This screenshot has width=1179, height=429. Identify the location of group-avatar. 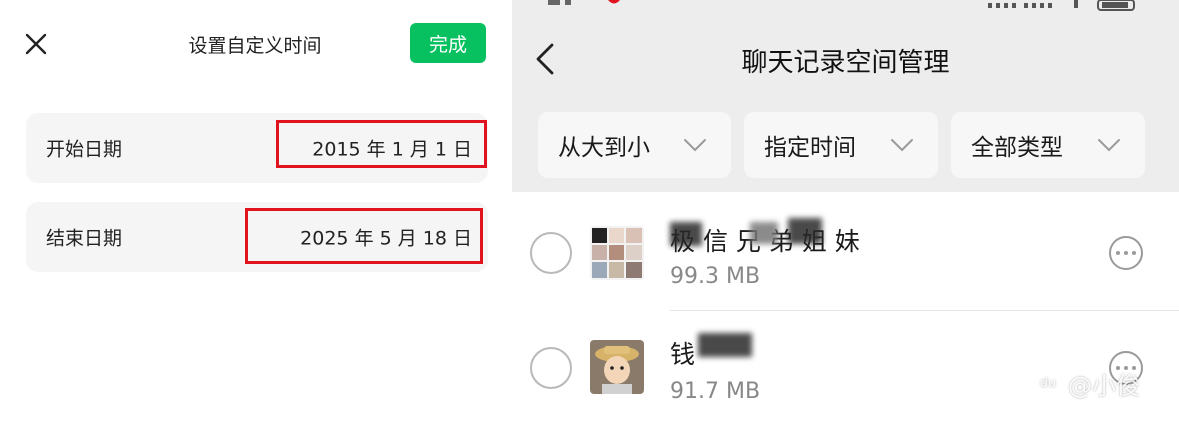
(617, 253).